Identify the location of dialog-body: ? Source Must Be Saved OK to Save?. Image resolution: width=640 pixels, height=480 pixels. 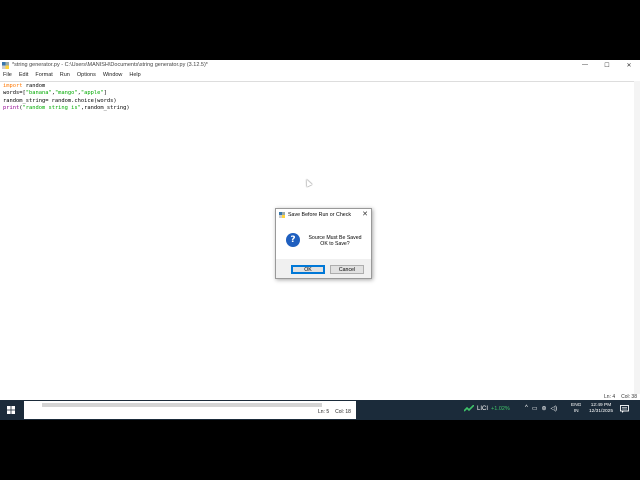
(323, 240).